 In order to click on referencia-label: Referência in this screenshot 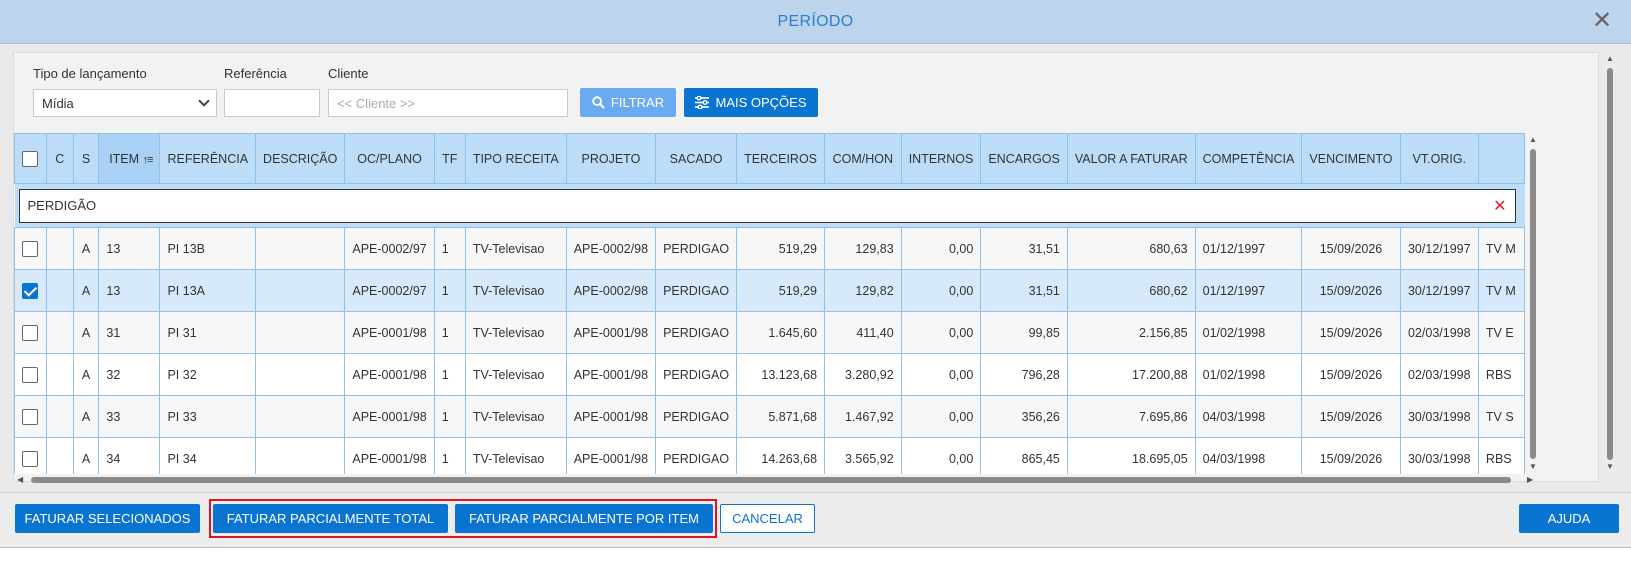, I will do `click(255, 73)`.